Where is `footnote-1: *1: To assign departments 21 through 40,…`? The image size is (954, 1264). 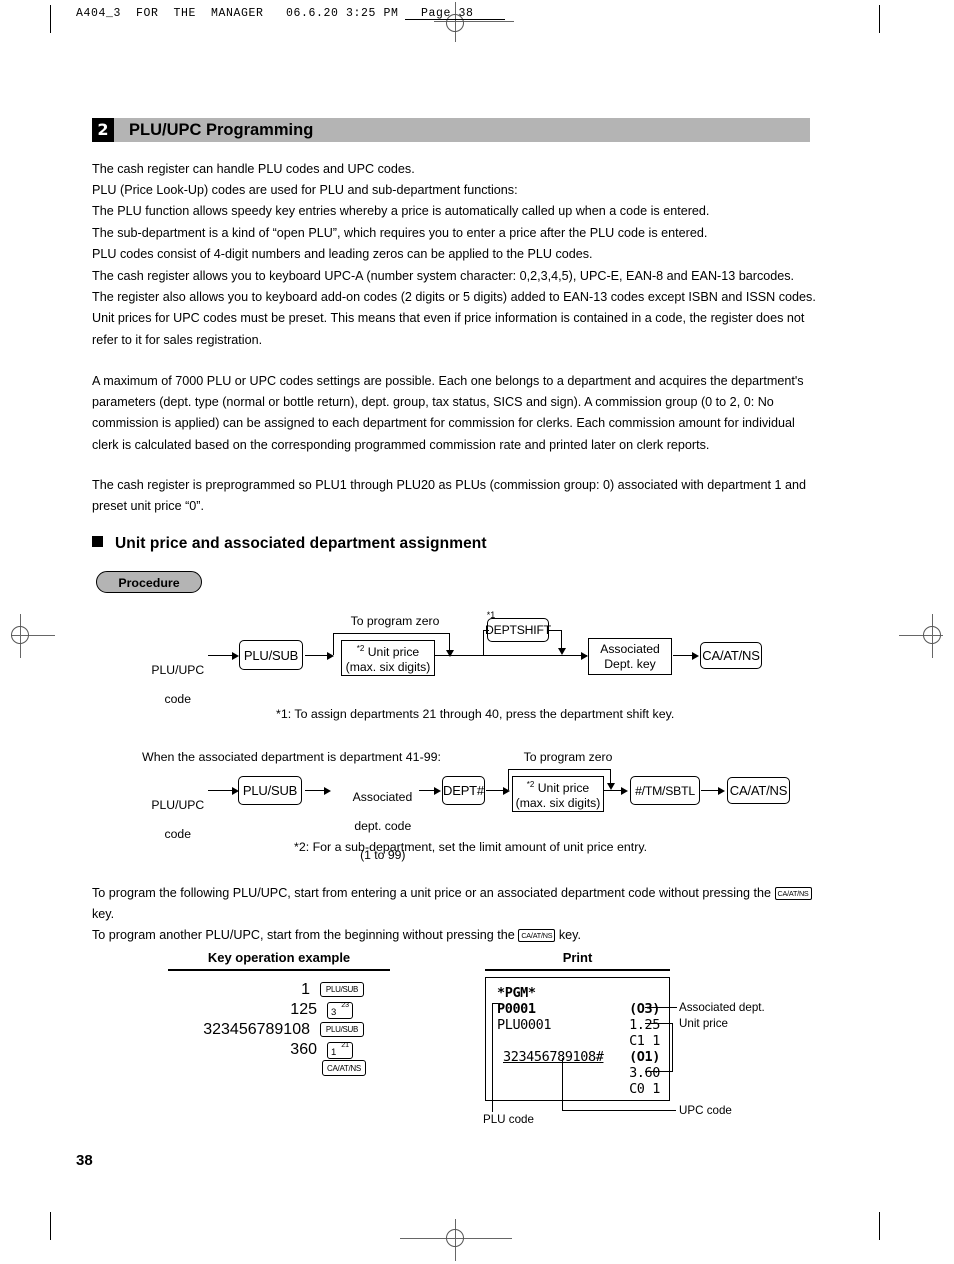
footnote-1: *1: To assign departments 21 through 40,… is located at coordinates (475, 714).